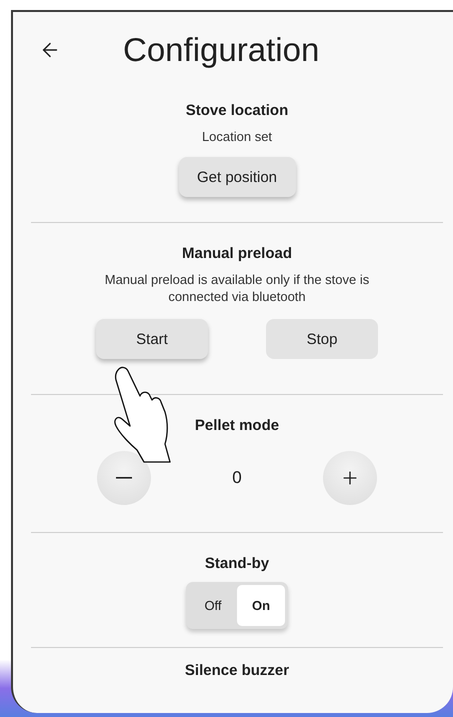  I want to click on action-button: Start, so click(152, 339).